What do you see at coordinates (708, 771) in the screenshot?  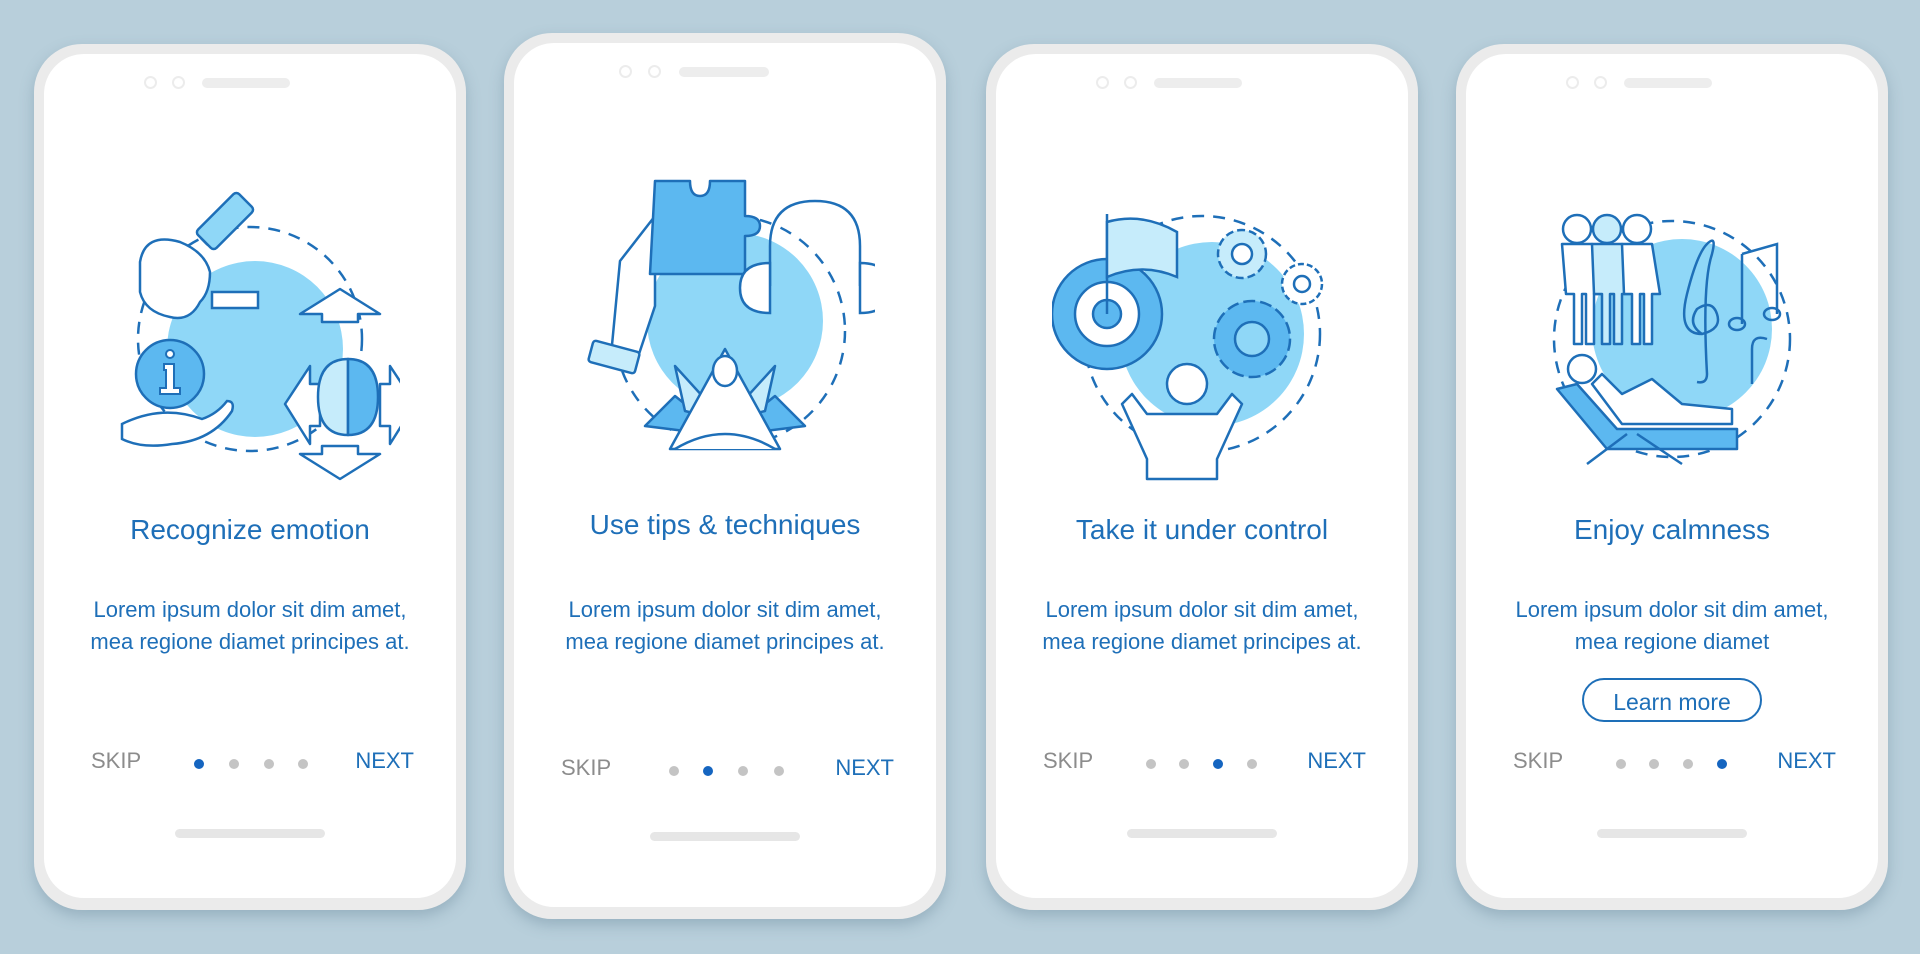 I see `page-dot-2-active` at bounding box center [708, 771].